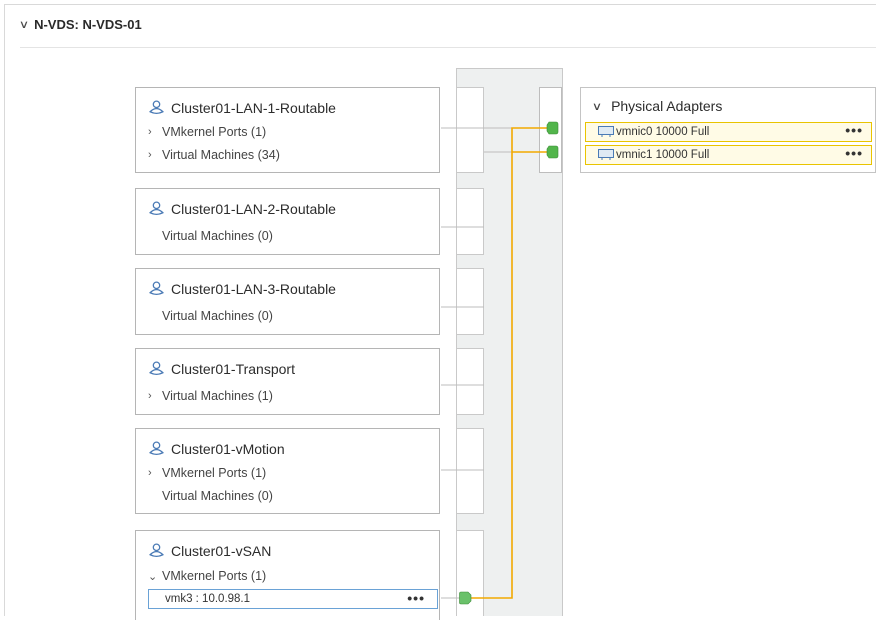  What do you see at coordinates (253, 208) in the screenshot?
I see `portgroup-name: Cluster01-LAN-2-Routable` at bounding box center [253, 208].